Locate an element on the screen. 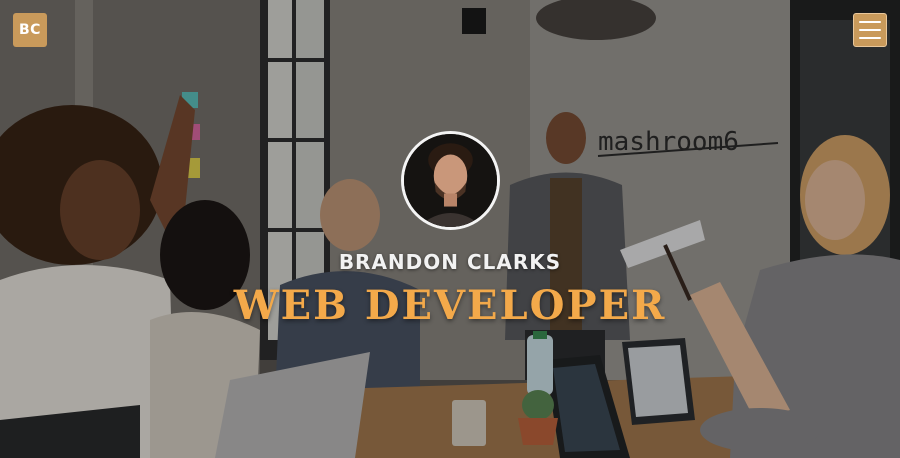  person-name: BRANDON CLARKS is located at coordinates (450, 262).